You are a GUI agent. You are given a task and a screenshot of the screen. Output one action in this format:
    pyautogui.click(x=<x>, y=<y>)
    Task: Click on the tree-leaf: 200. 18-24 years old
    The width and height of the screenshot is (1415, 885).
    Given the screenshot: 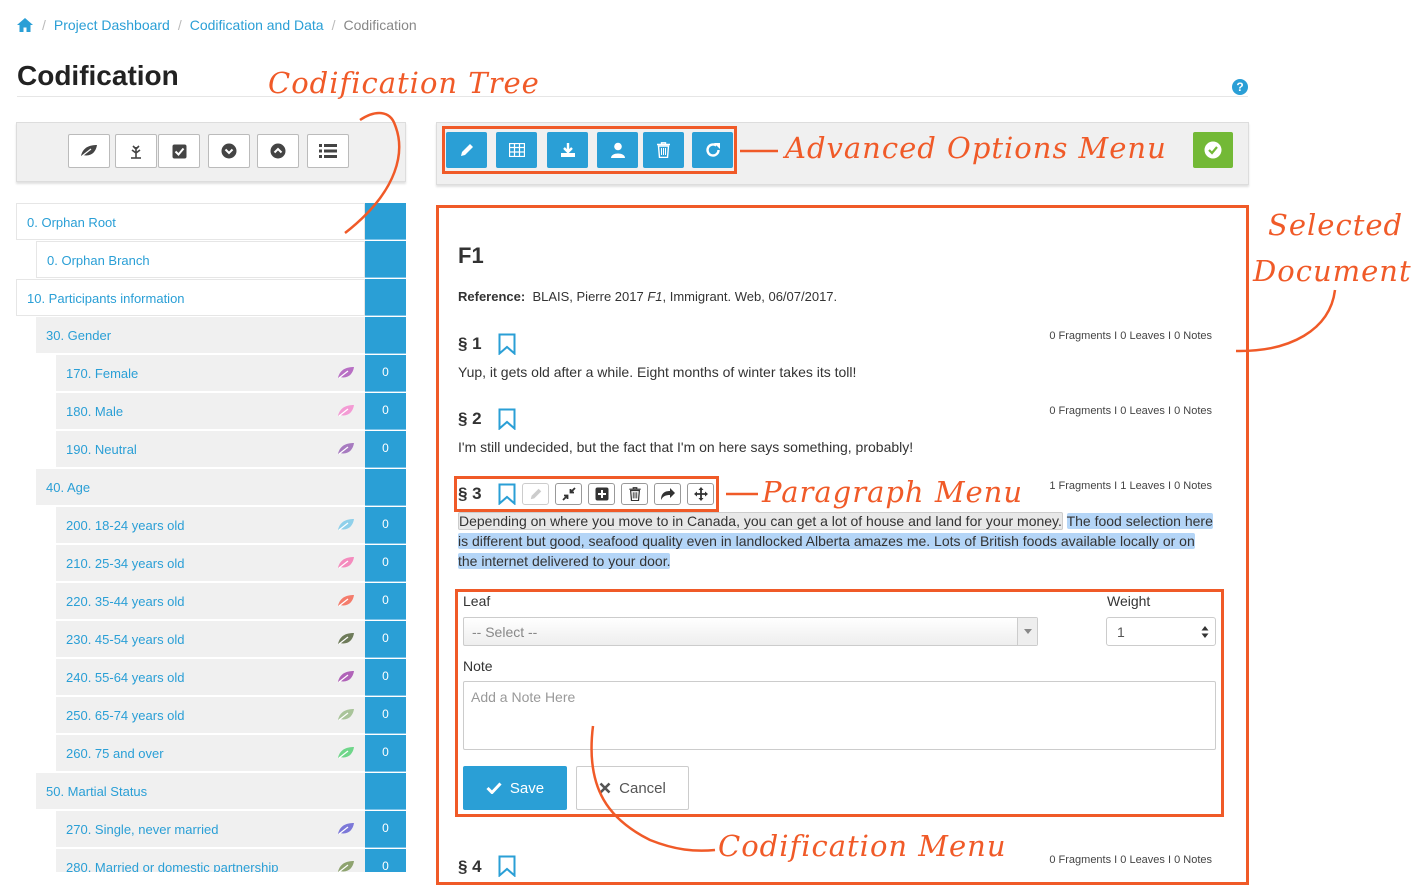 What is the action you would take?
    pyautogui.click(x=210, y=525)
    